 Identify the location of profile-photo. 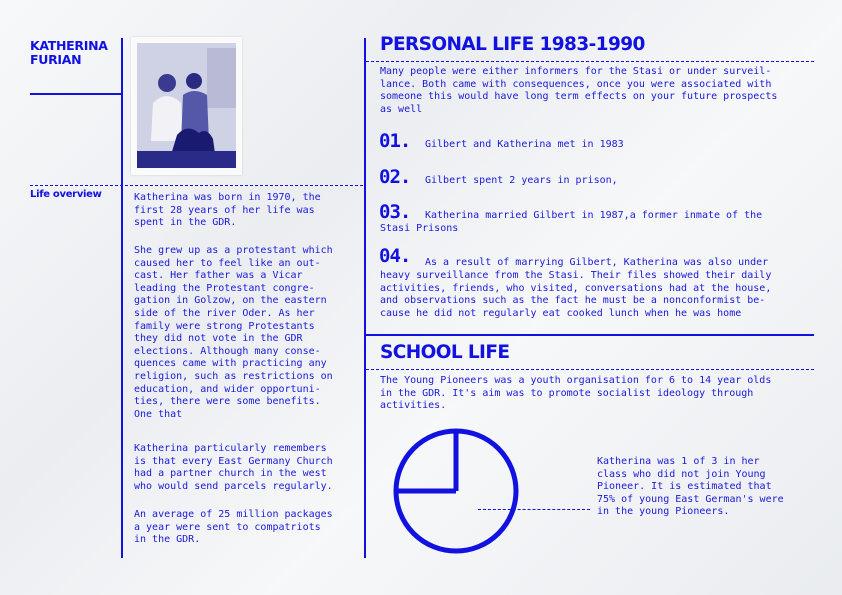
(186, 105).